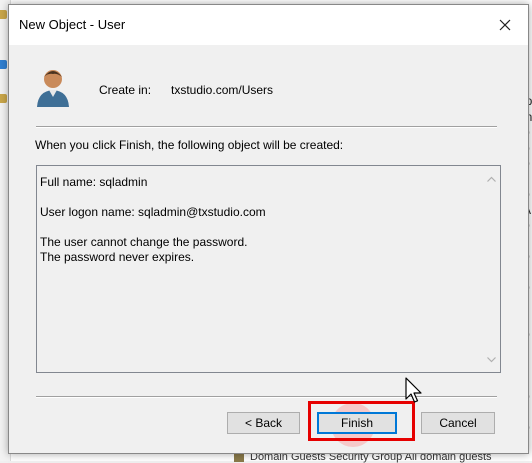 Image resolution: width=532 pixels, height=463 pixels. What do you see at coordinates (3, 64) in the screenshot?
I see `arrow-icon` at bounding box center [3, 64].